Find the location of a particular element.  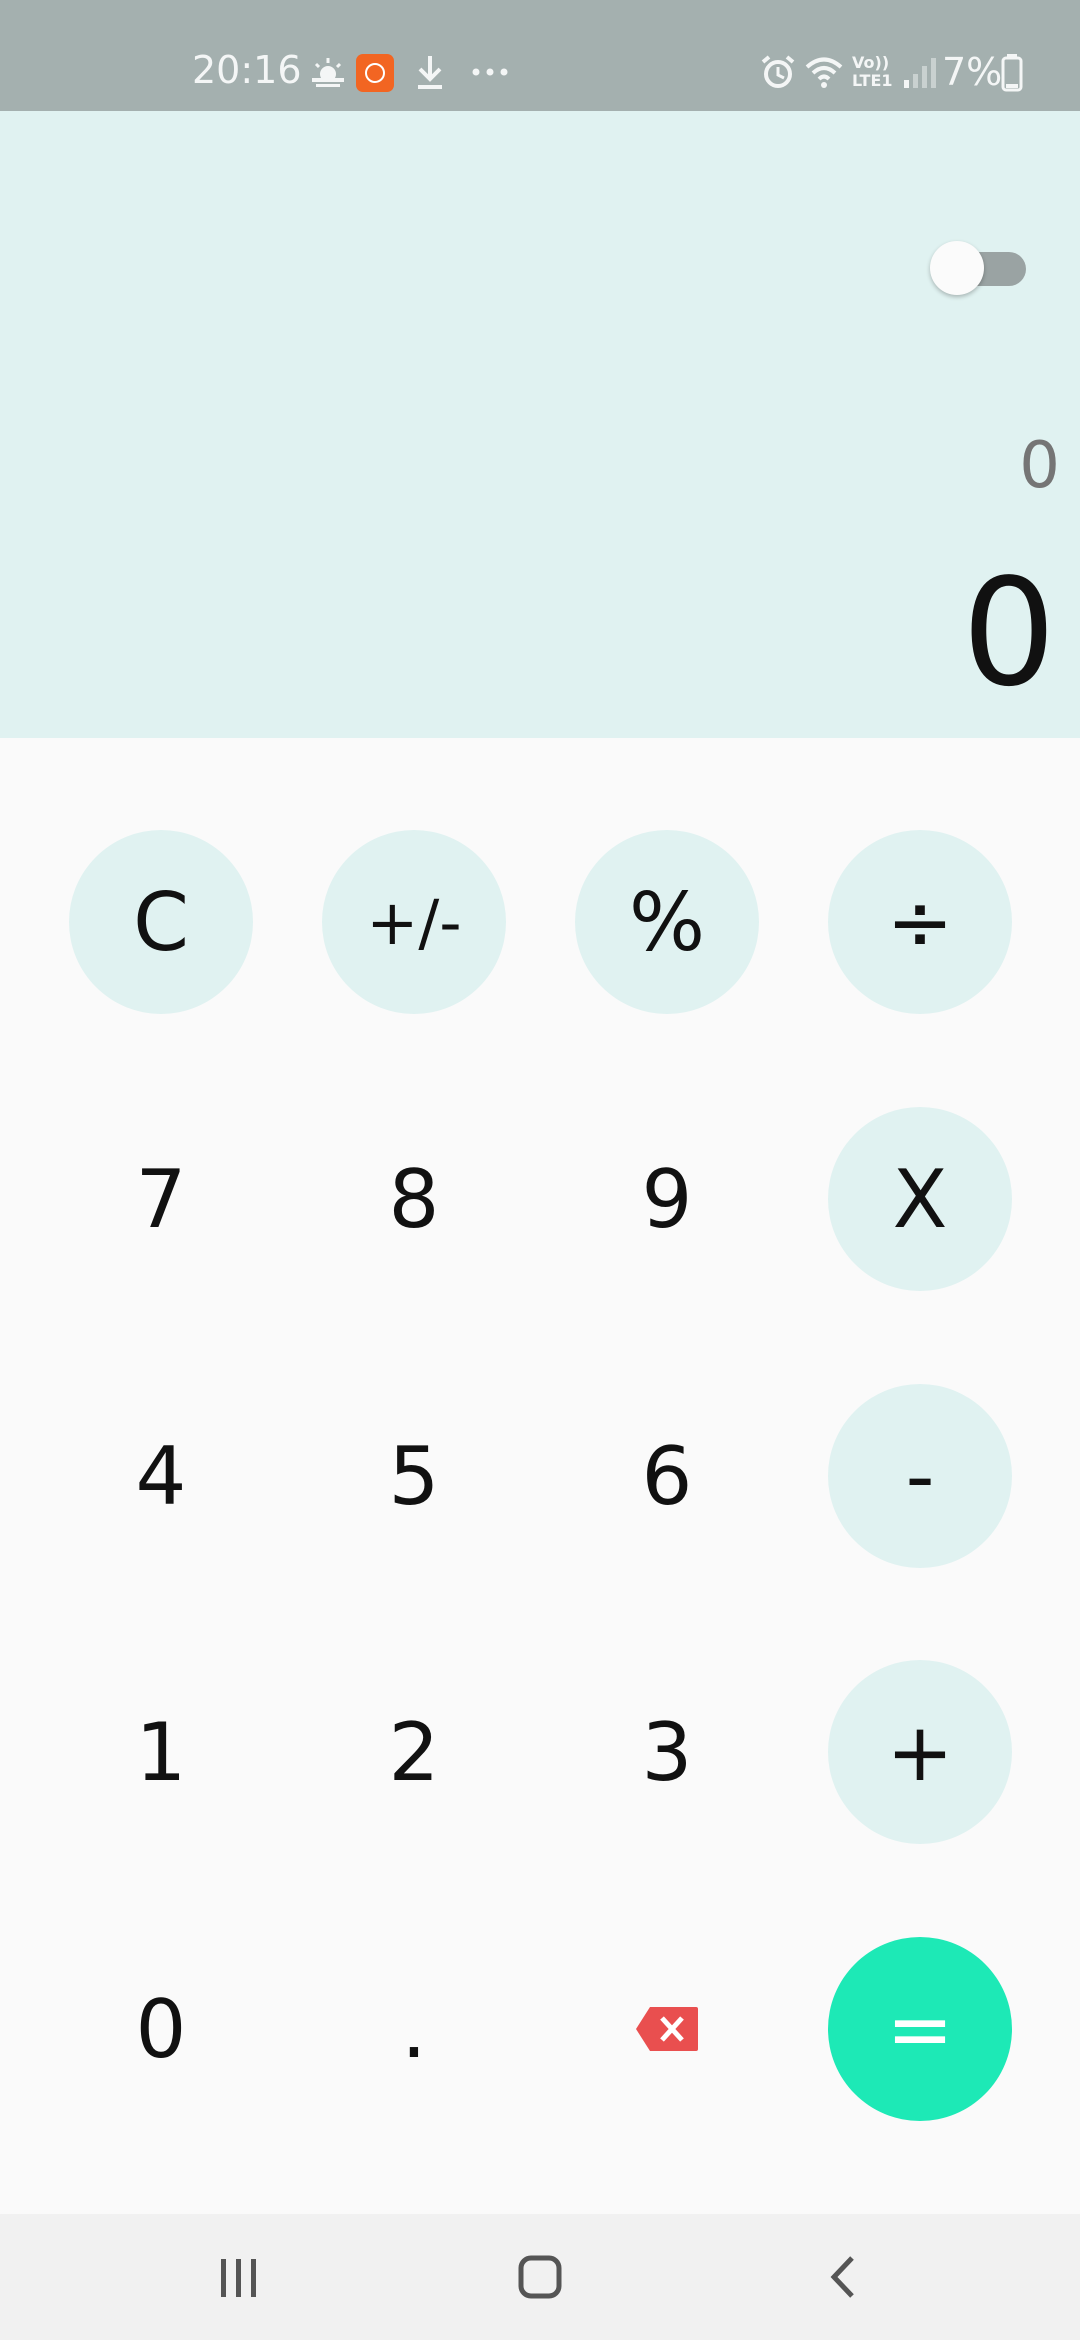

backspace-button is located at coordinates (667, 2029).